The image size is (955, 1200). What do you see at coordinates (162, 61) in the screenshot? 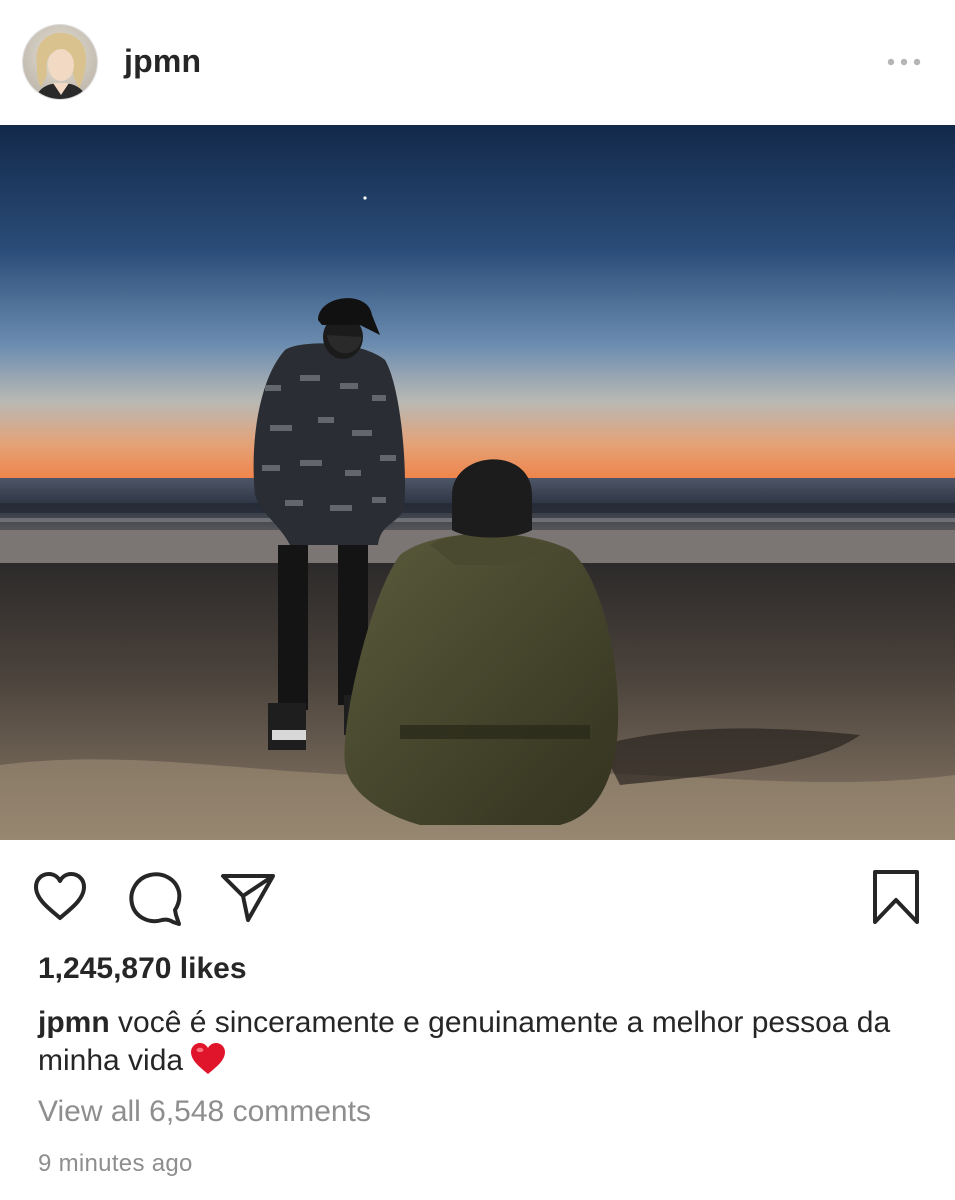
I see `username: jpmn` at bounding box center [162, 61].